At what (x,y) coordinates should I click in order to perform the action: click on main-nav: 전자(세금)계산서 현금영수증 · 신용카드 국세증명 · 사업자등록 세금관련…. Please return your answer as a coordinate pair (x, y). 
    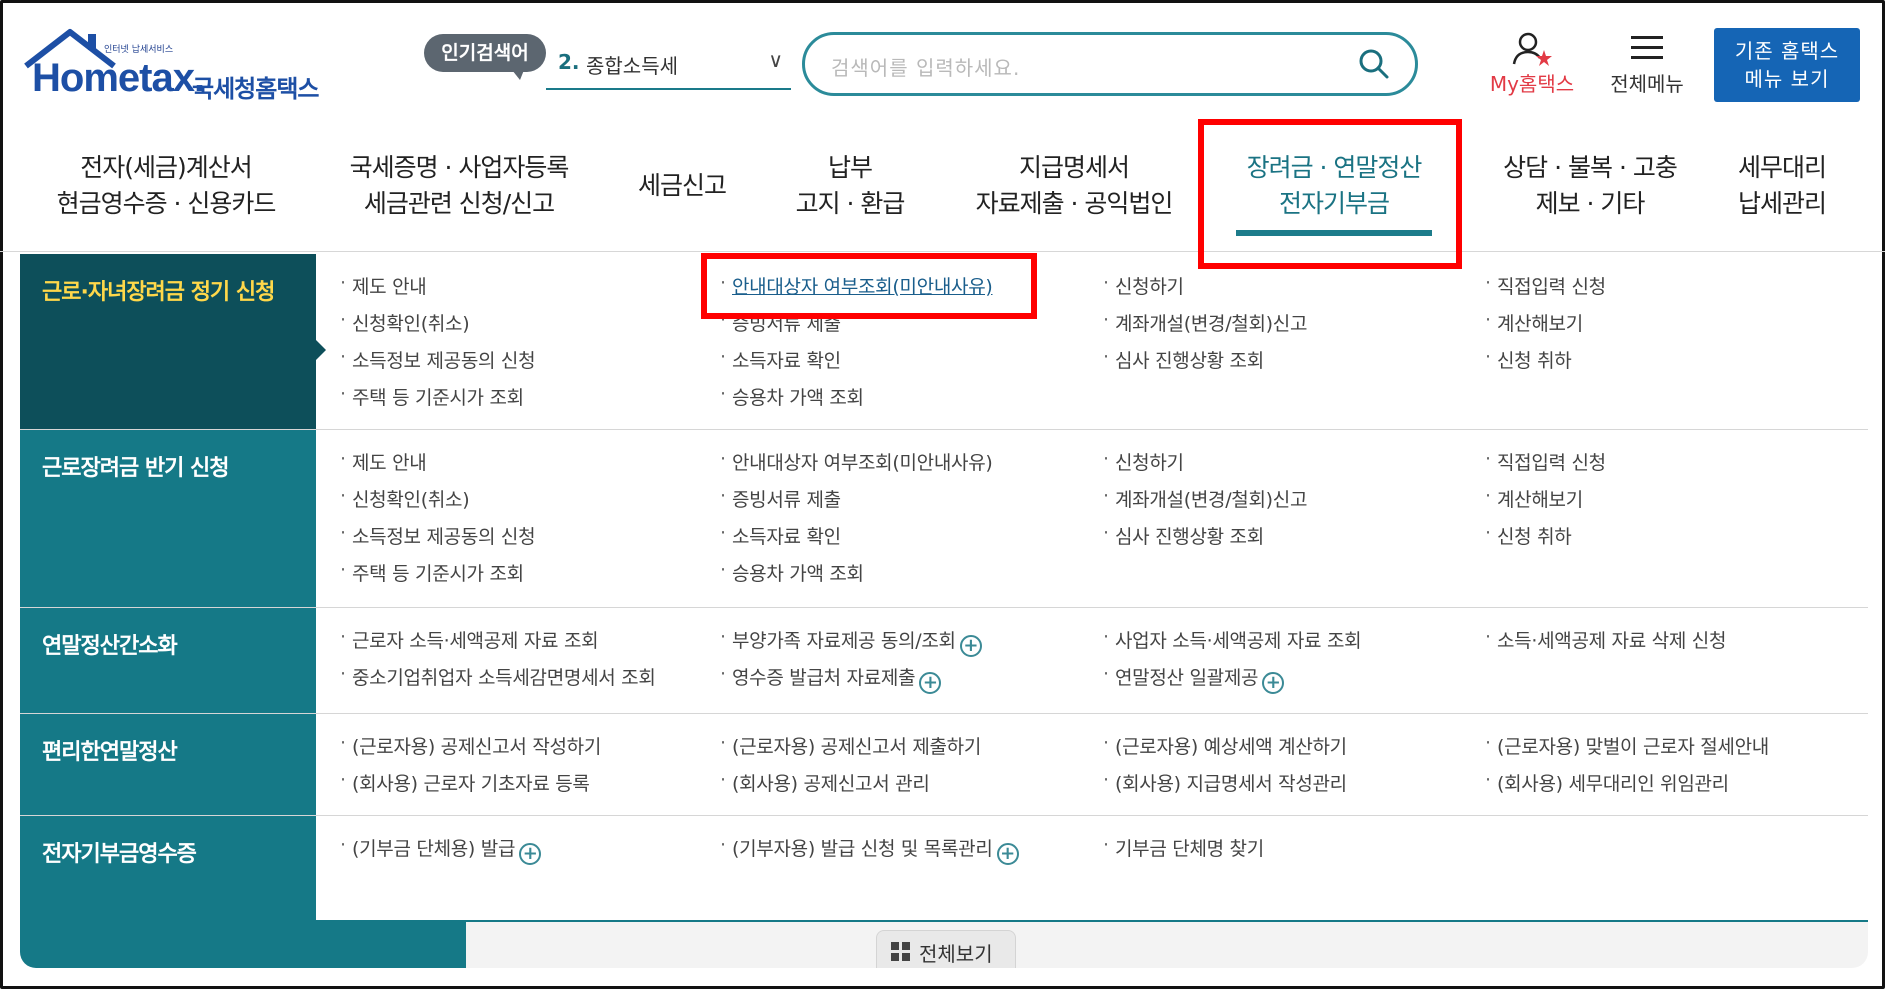
    Looking at the image, I should click on (942, 186).